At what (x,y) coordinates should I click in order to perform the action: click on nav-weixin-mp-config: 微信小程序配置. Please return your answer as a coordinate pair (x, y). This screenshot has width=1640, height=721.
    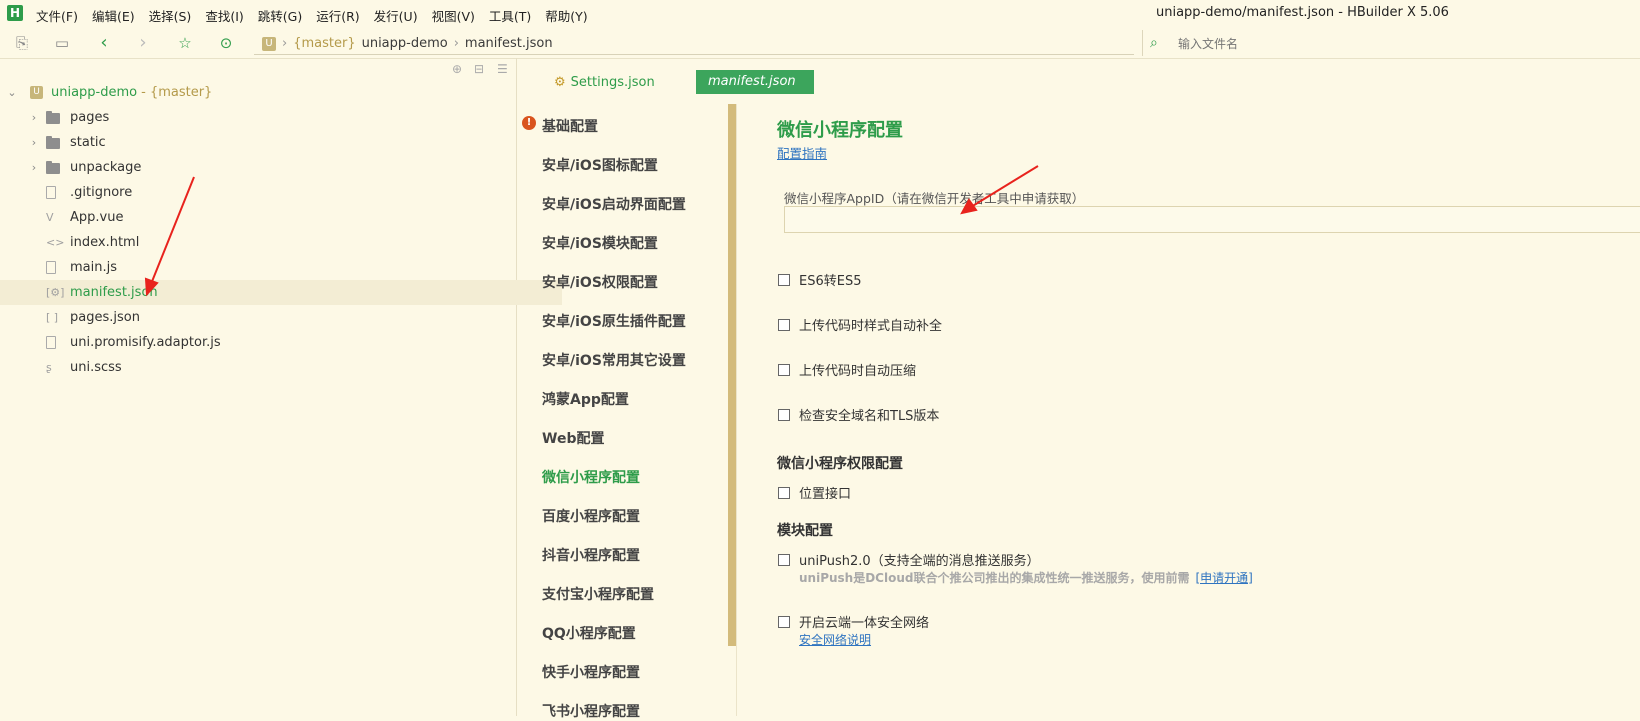
    Looking at the image, I should click on (591, 477).